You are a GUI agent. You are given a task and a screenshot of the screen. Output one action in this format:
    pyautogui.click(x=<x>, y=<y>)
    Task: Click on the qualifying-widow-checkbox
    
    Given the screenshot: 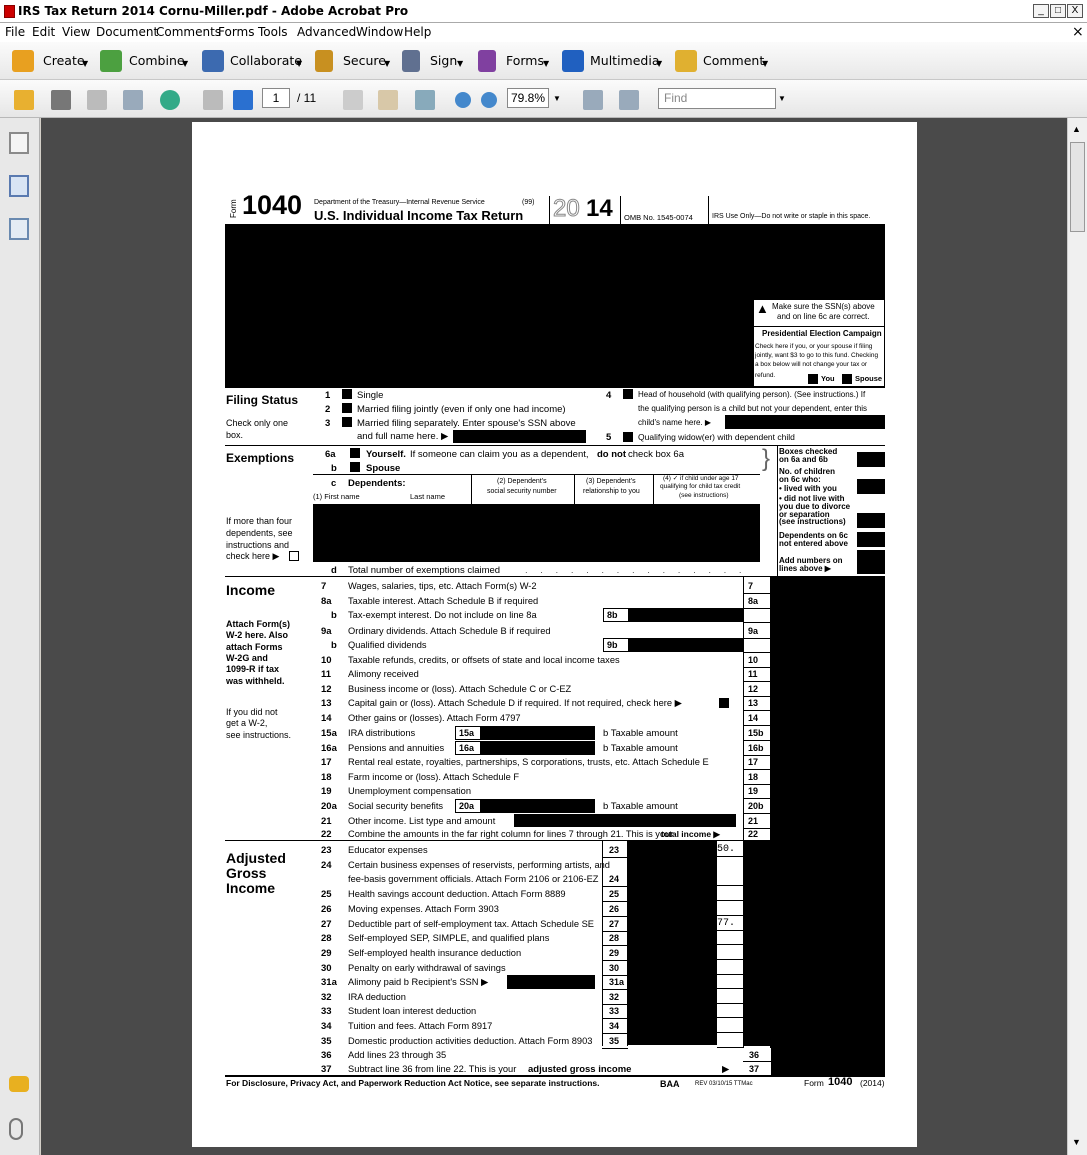 What is the action you would take?
    pyautogui.click(x=628, y=437)
    